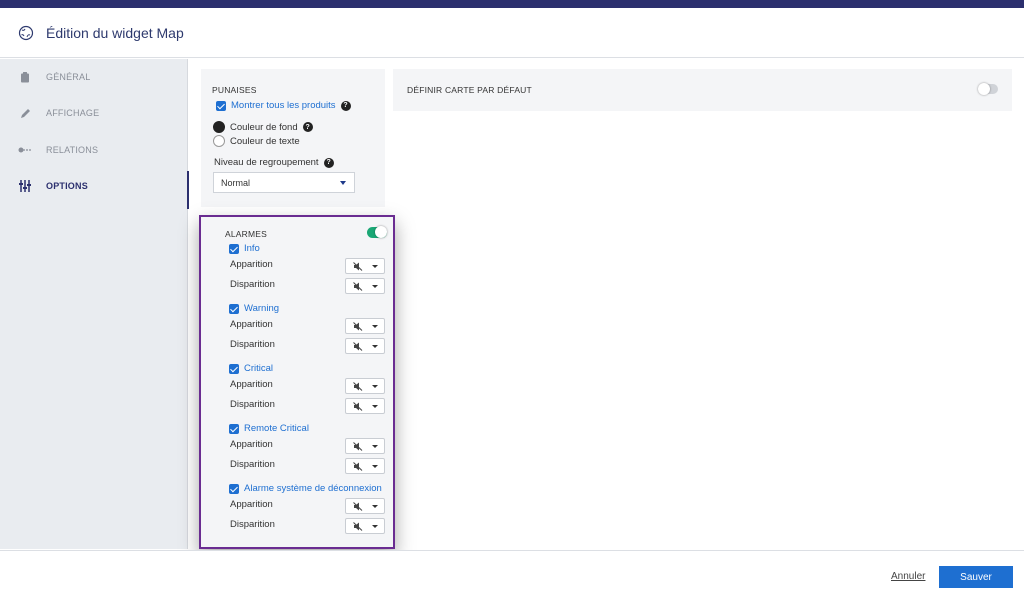 This screenshot has height=599, width=1024. What do you see at coordinates (908, 576) in the screenshot?
I see `cancel-link: Annuler` at bounding box center [908, 576].